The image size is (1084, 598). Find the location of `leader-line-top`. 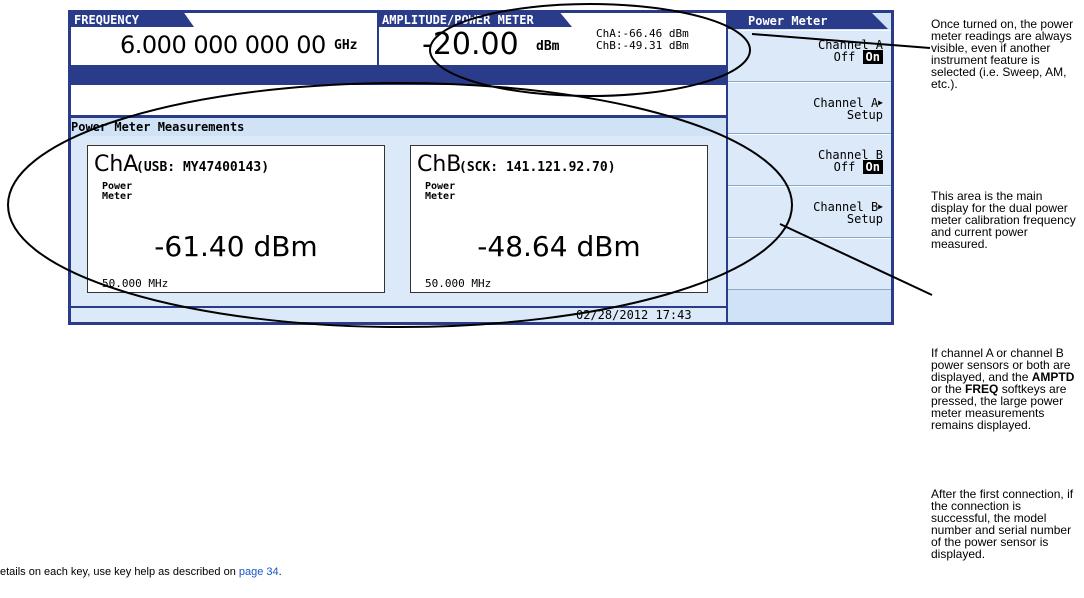

leader-line-top is located at coordinates (841, 41).